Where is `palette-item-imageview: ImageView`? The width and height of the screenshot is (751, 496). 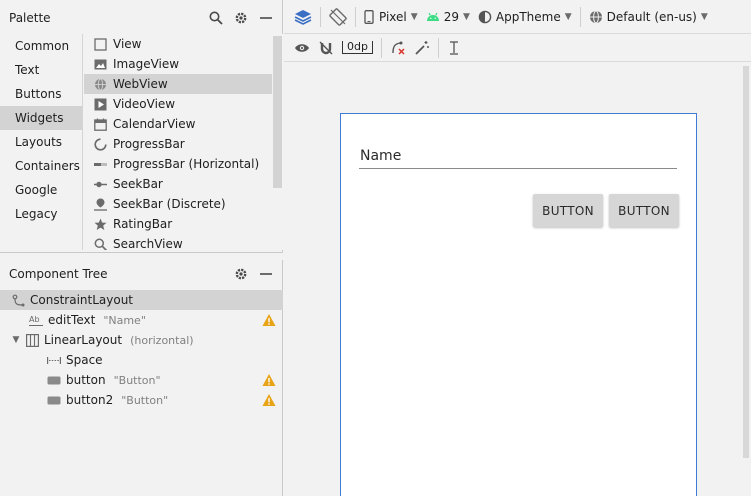
palette-item-imageview: ImageView is located at coordinates (178, 64).